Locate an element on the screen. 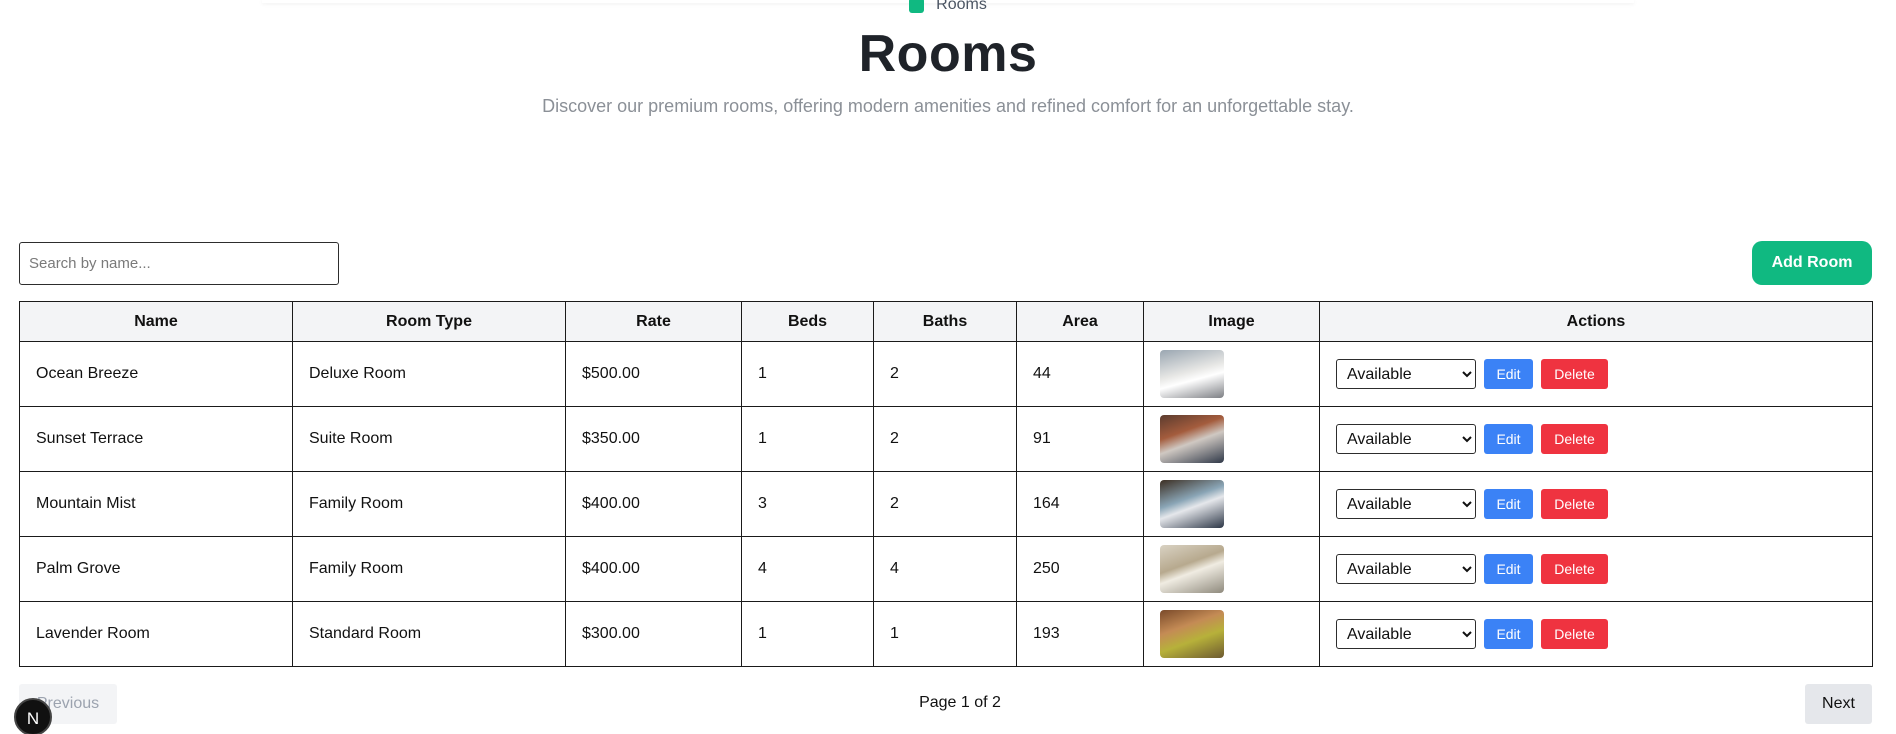 The width and height of the screenshot is (1896, 734). baths-cell: 4 is located at coordinates (945, 569).